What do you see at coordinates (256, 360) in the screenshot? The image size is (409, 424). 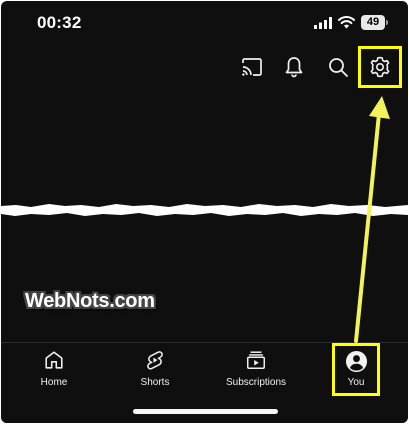 I see `subscriptions-icon` at bounding box center [256, 360].